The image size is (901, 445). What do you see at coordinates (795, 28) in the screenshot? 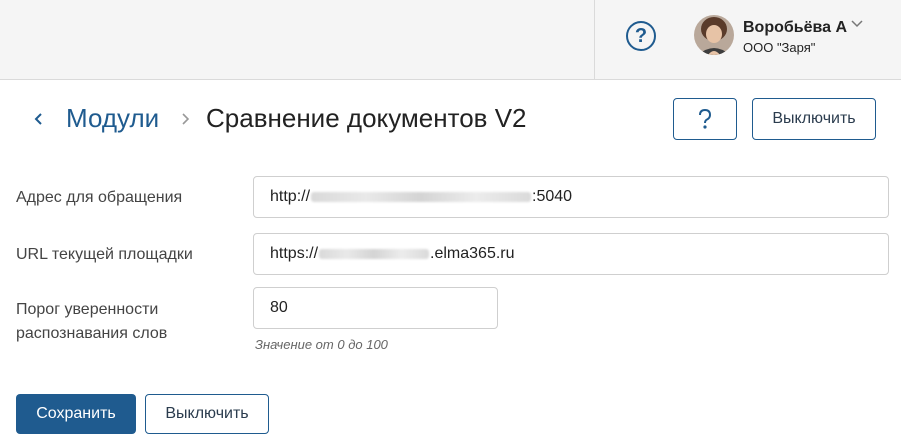
I see `user-name: Воробьёва А` at bounding box center [795, 28].